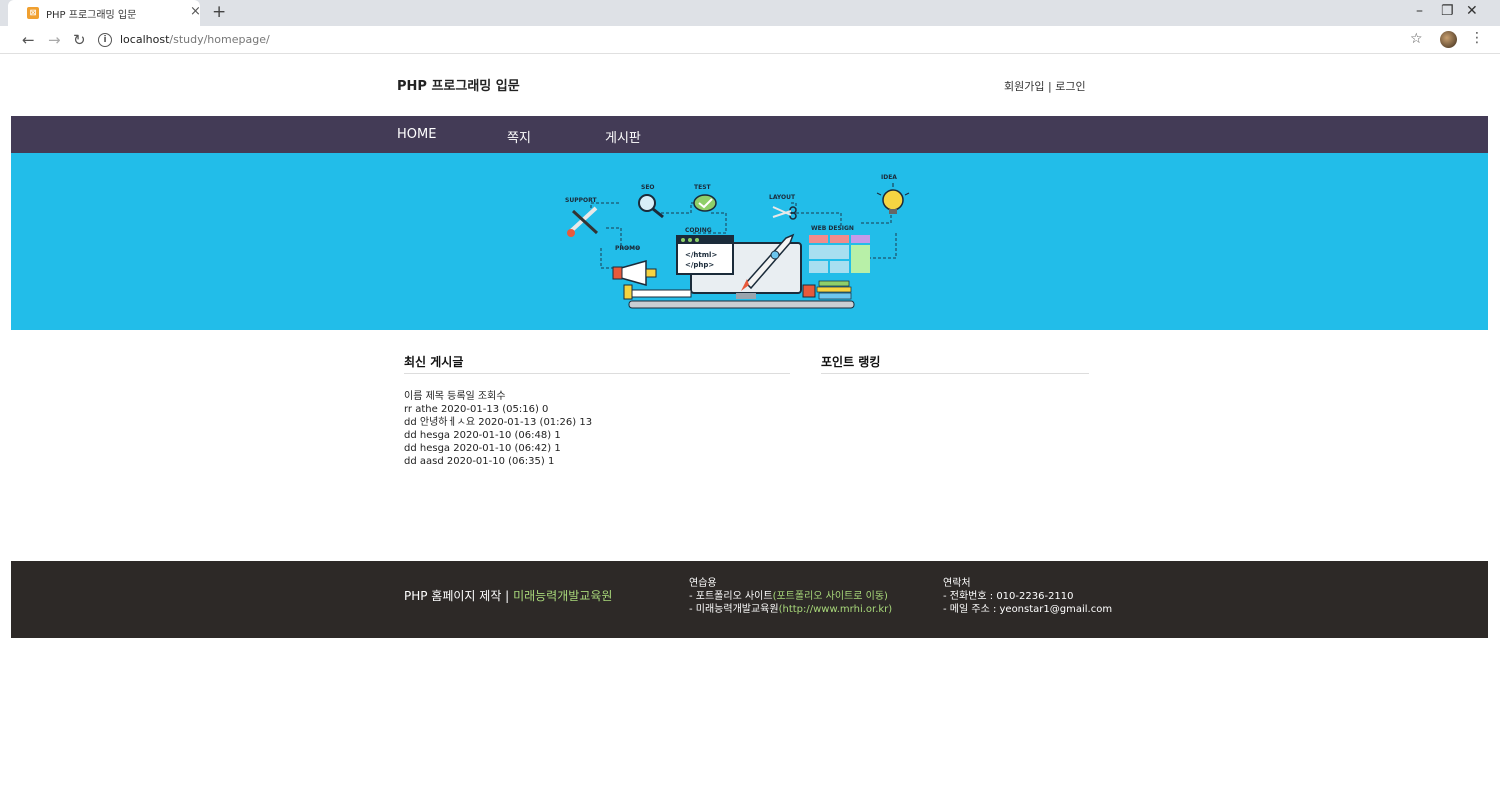 Image resolution: width=1500 pixels, height=800 pixels. Describe the element at coordinates (195, 11) in the screenshot. I see `tab-close-icon: ×` at that location.